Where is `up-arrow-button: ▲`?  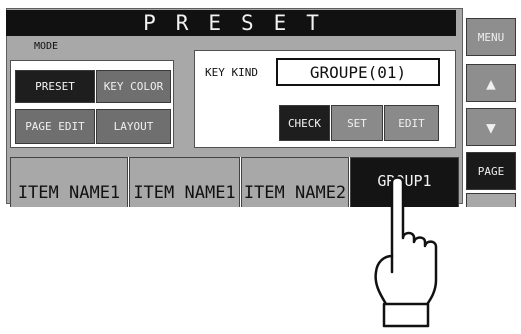
up-arrow-button: ▲ is located at coordinates (491, 83).